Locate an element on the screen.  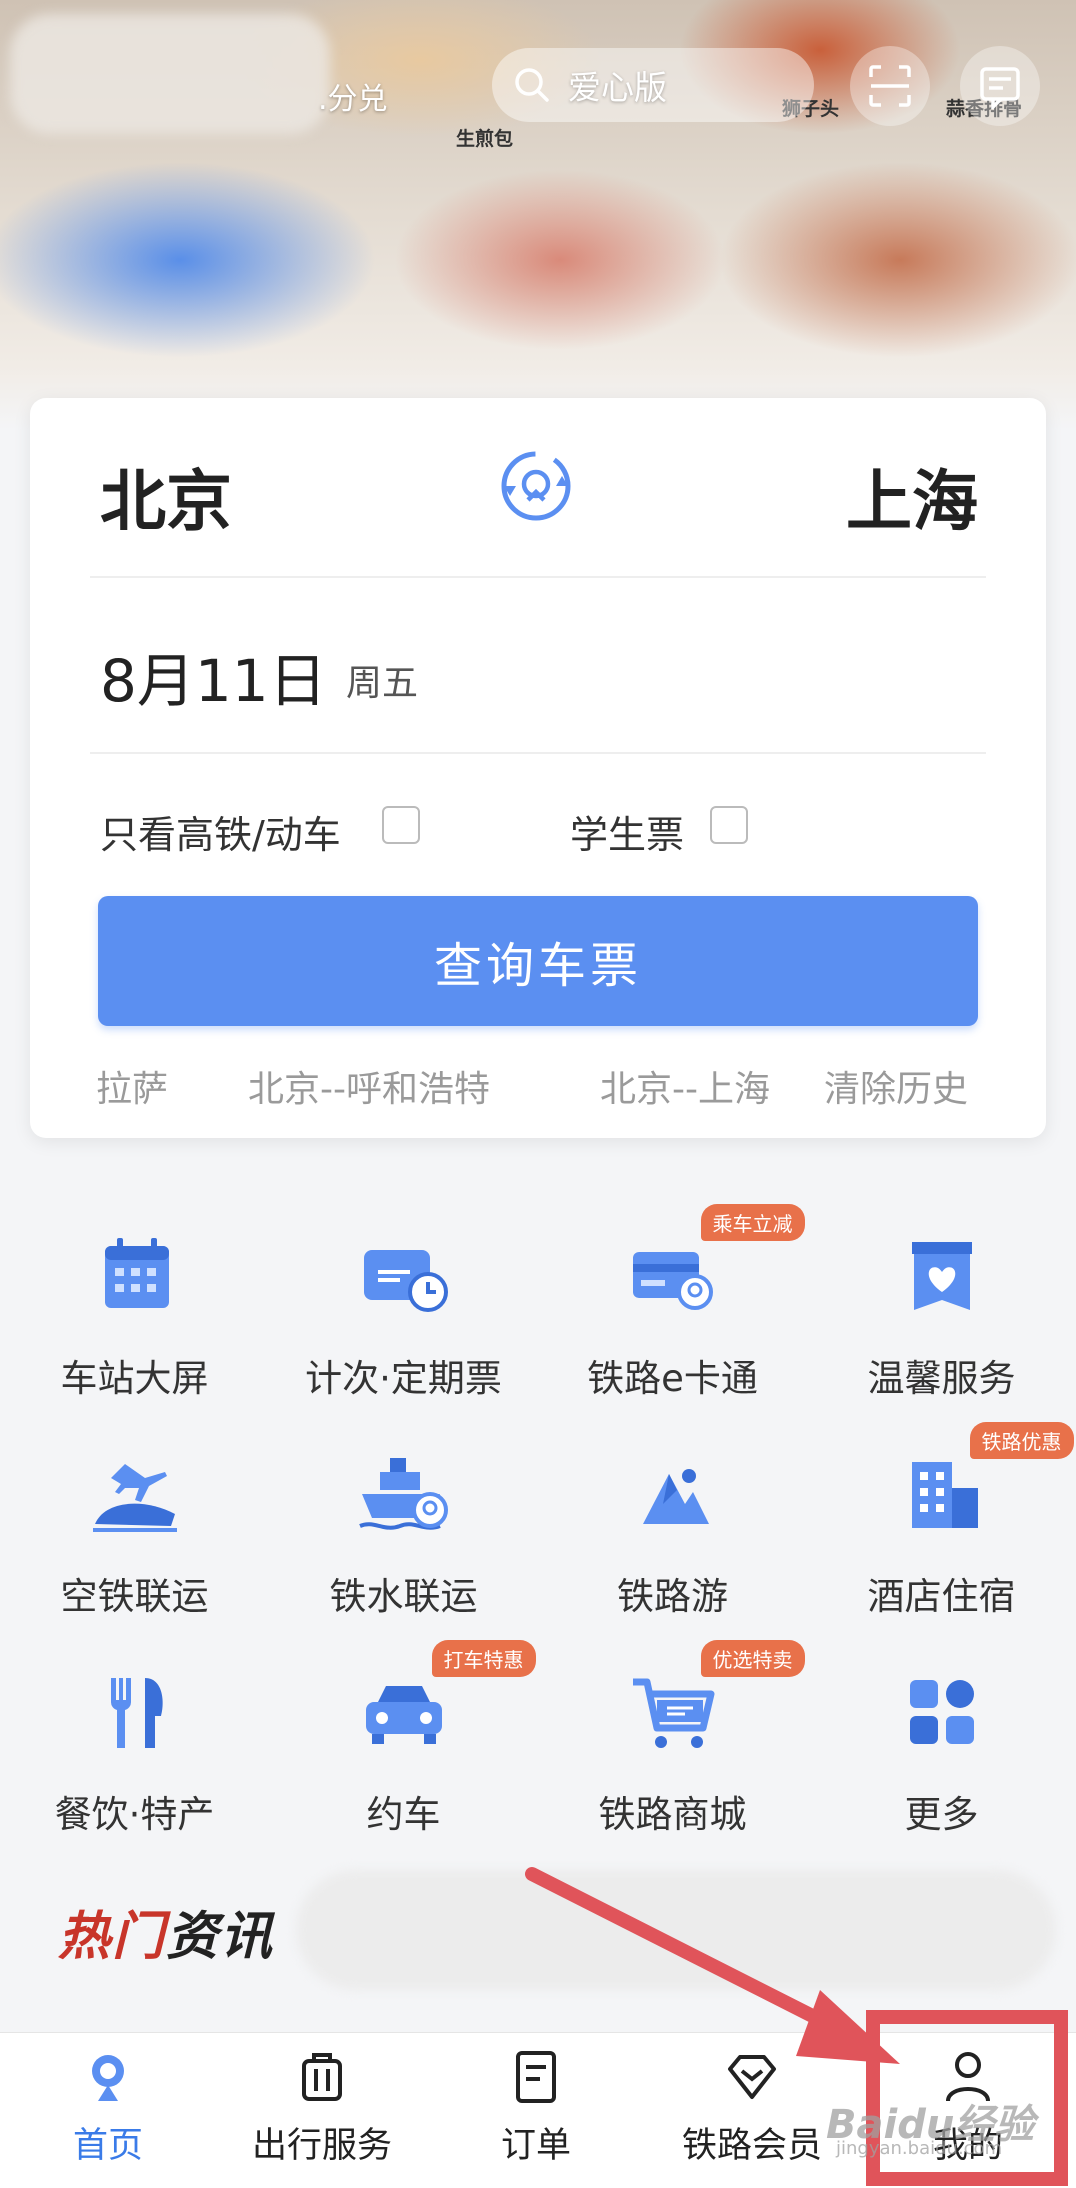
travel-date: 8月11日 is located at coordinates (213, 676).